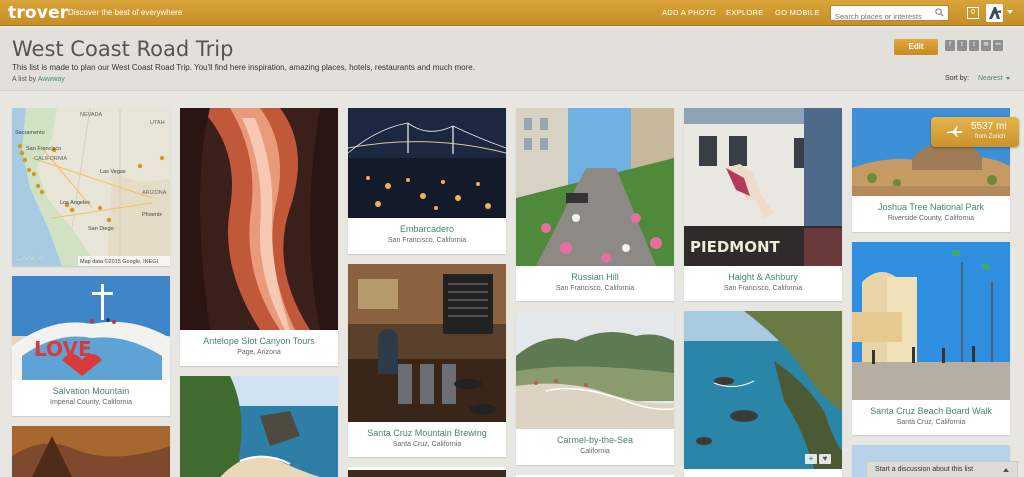  I want to click on place-card-embarcadero: Embarcadero San Francisco, California, so click(427, 181).